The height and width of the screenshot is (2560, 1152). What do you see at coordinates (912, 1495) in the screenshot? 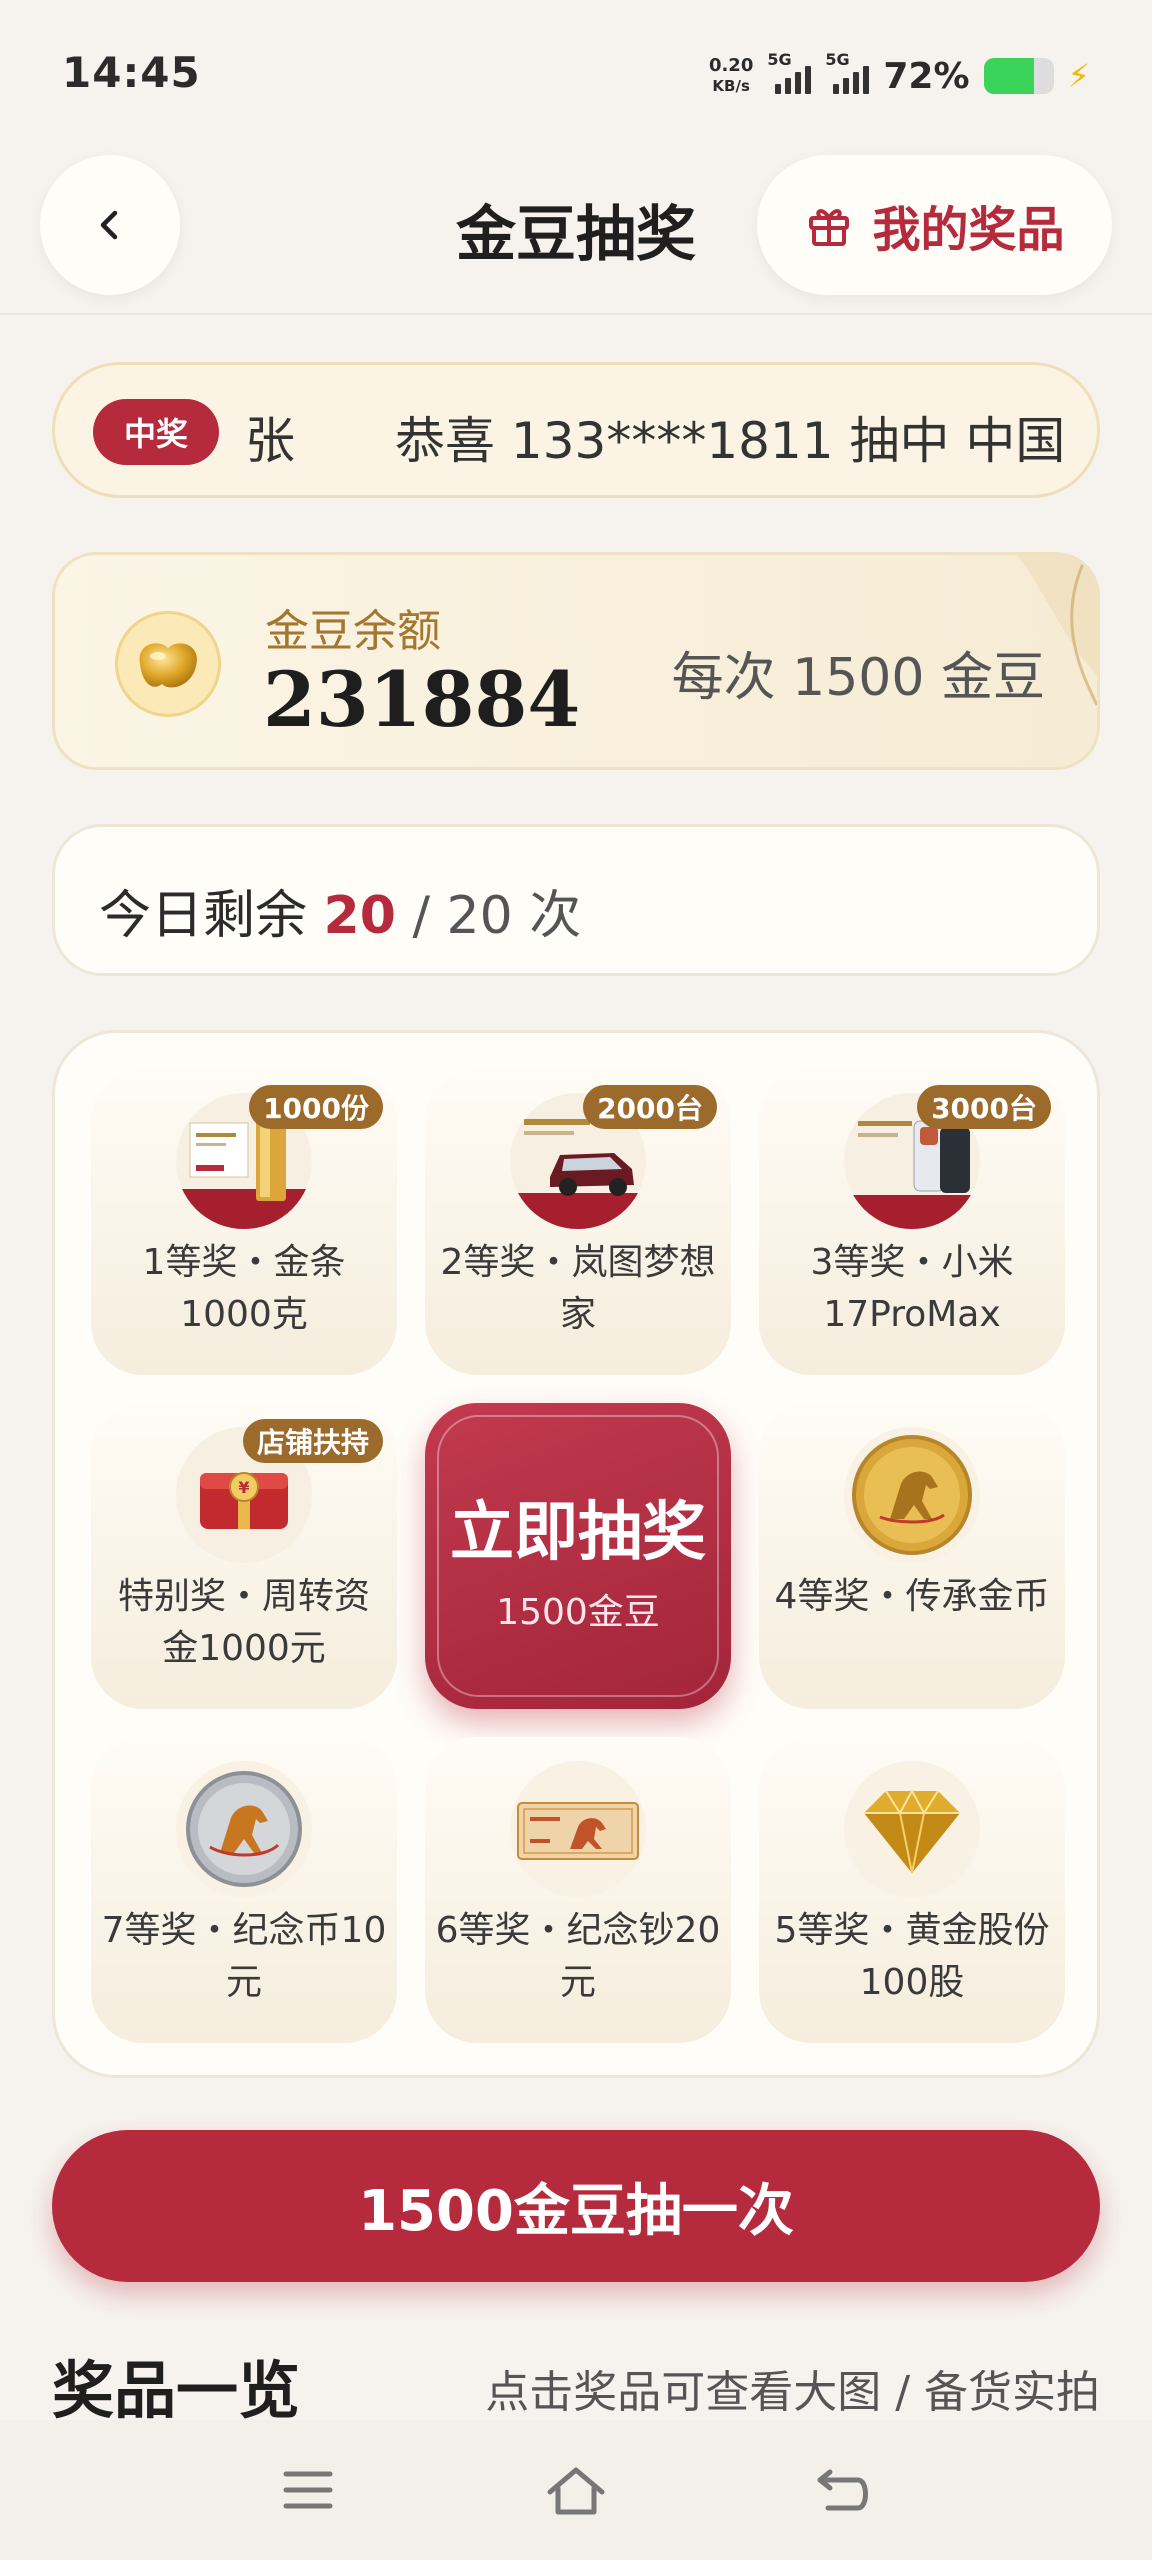
I see `horse-gold-coin-icon` at bounding box center [912, 1495].